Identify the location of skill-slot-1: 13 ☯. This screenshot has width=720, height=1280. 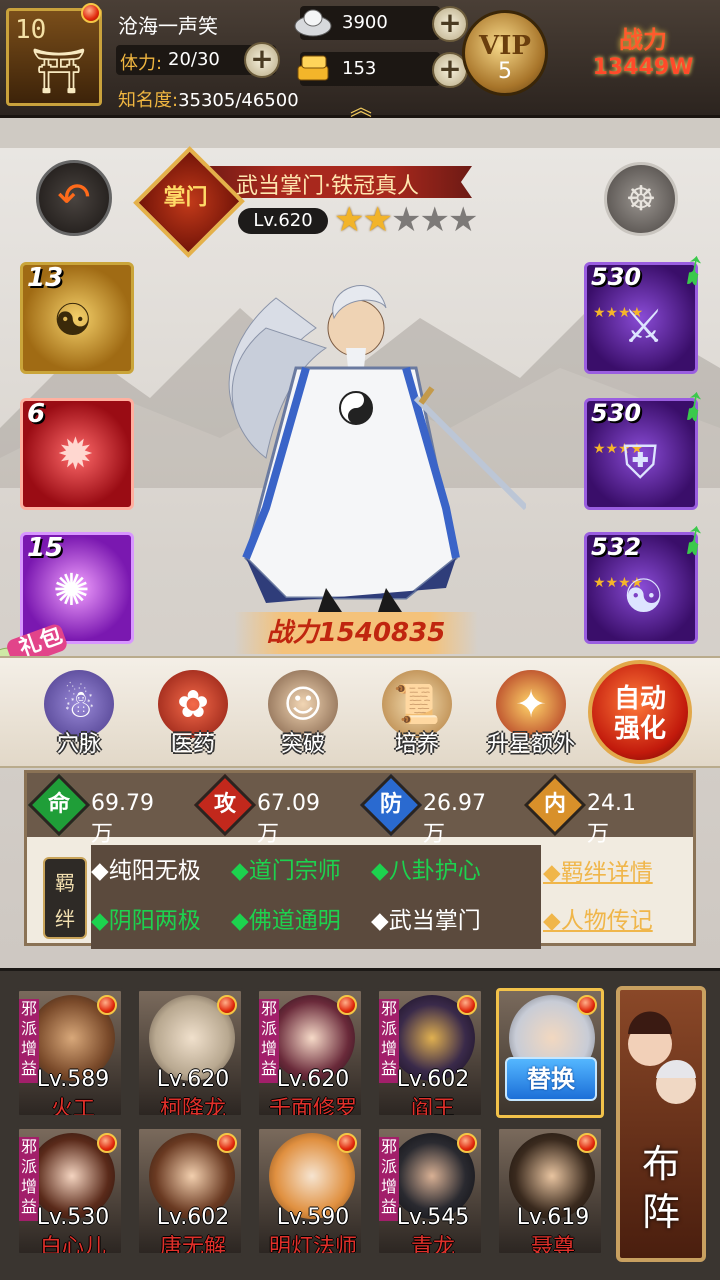
(77, 318).